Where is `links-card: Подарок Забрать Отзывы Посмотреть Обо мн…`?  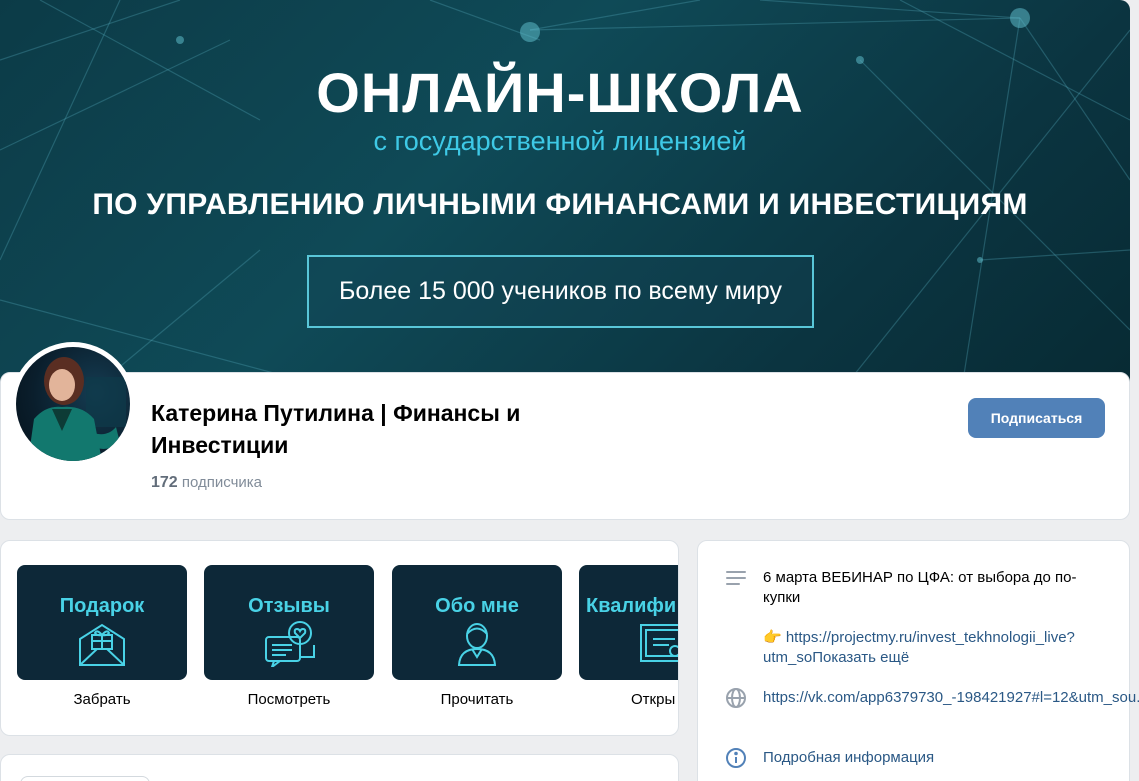 links-card: Подарок Забрать Отзывы Посмотреть Обо мн… is located at coordinates (339, 638).